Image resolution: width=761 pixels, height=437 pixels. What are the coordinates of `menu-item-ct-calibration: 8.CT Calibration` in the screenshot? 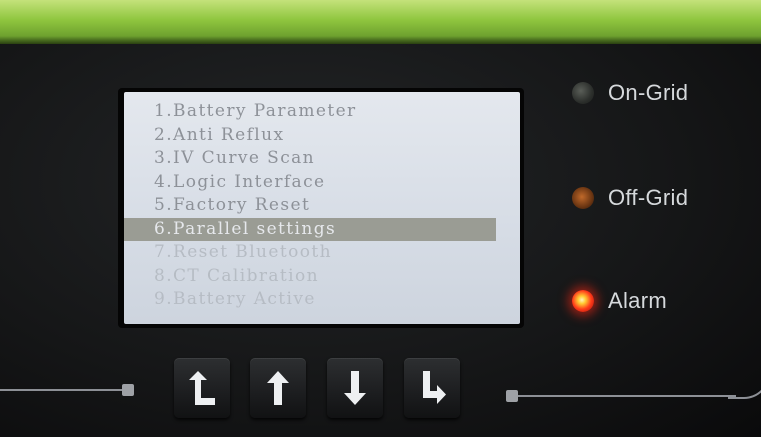 It's located at (322, 277).